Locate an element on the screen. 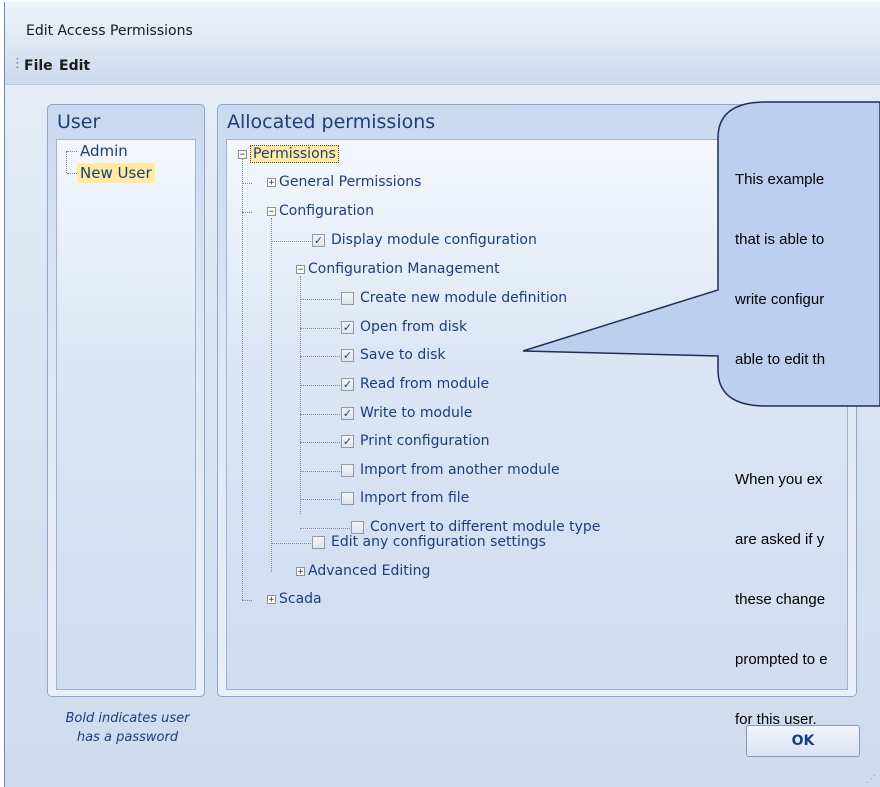 The image size is (880, 787). tree-node-label: Save to disk is located at coordinates (403, 355).